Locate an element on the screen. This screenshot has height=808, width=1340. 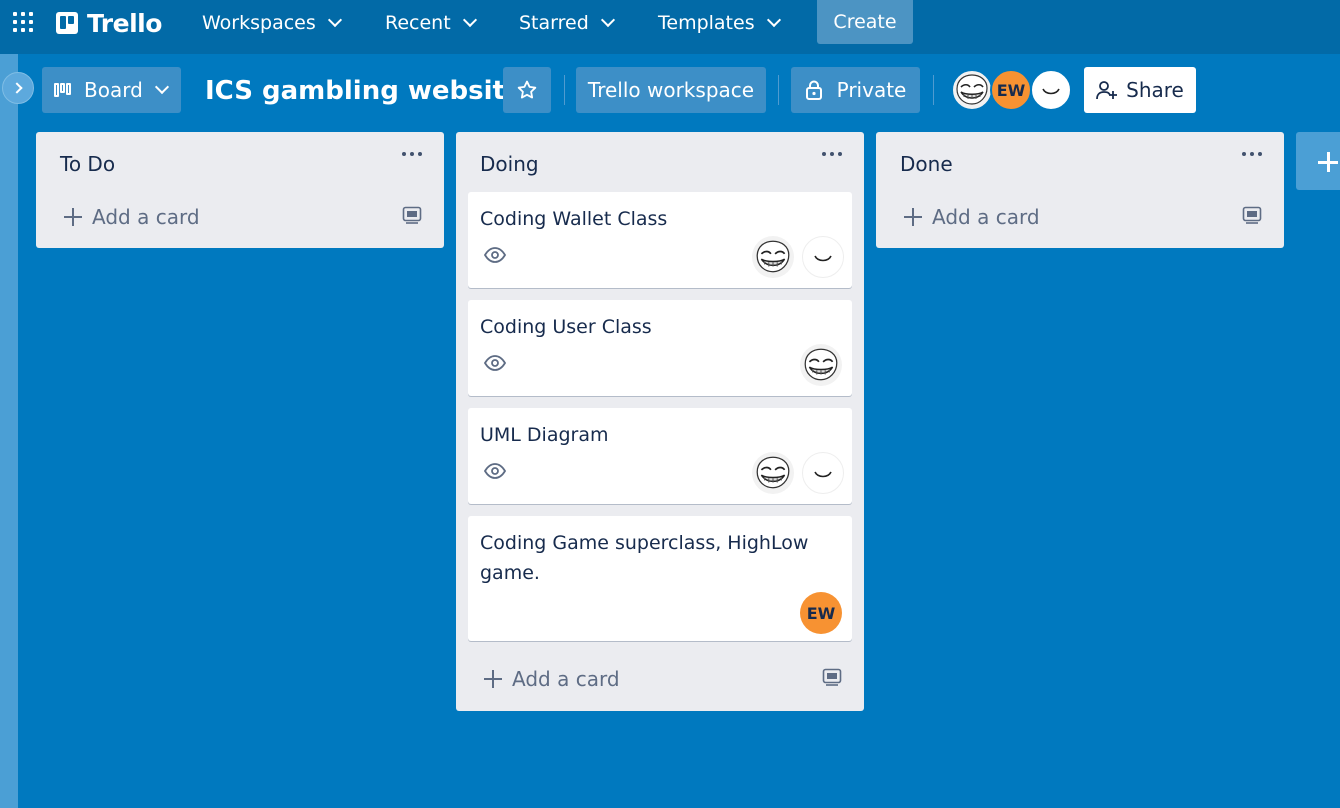
star-board-button is located at coordinates (527, 90).